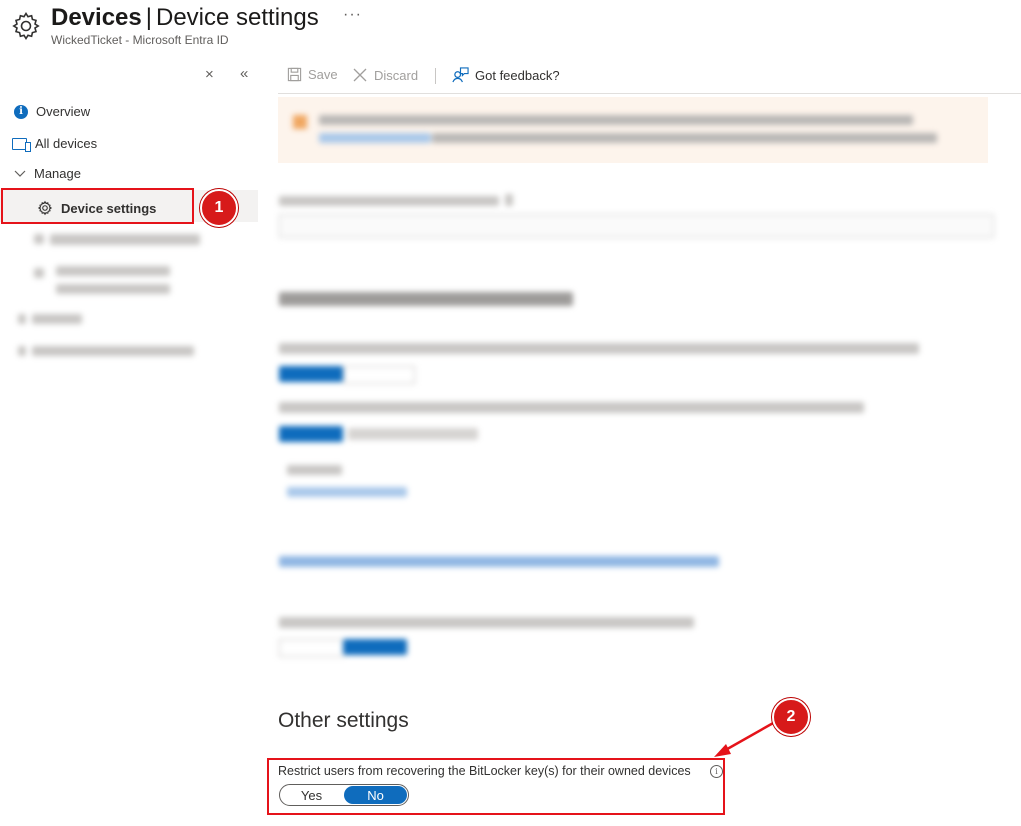  What do you see at coordinates (237, 17) in the screenshot?
I see `page-subtitle: Device settings` at bounding box center [237, 17].